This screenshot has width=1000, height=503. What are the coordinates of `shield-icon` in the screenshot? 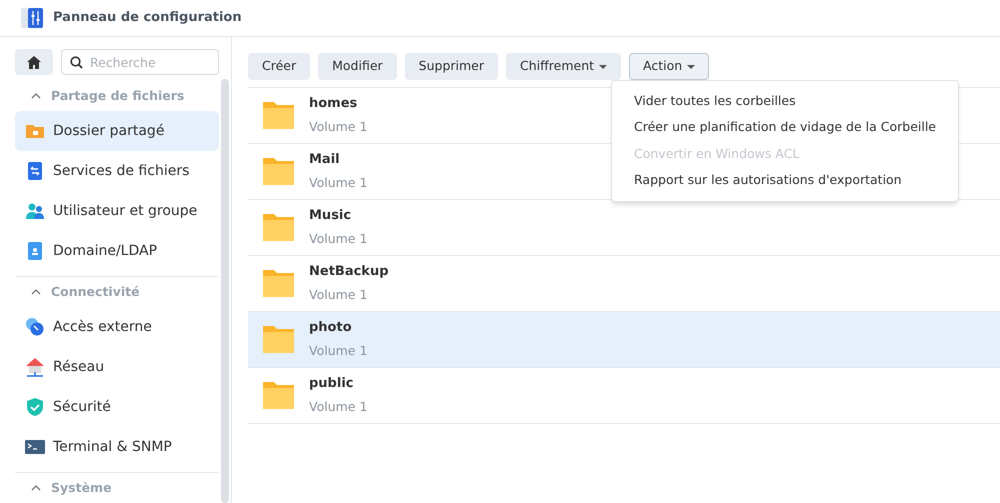 It's located at (35, 407).